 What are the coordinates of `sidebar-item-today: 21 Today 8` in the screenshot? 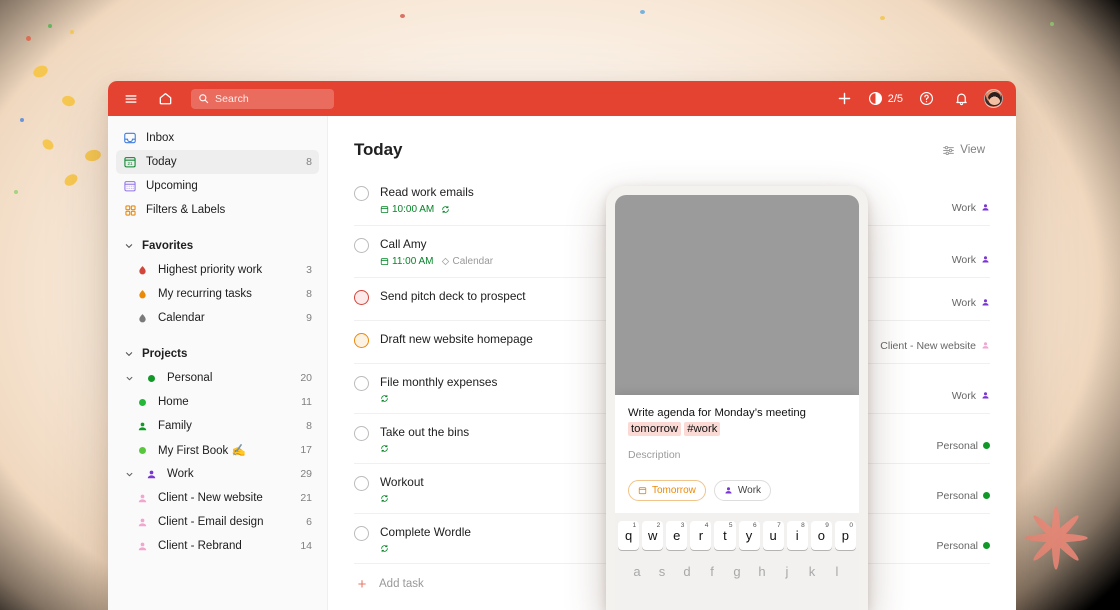 It's located at (217, 162).